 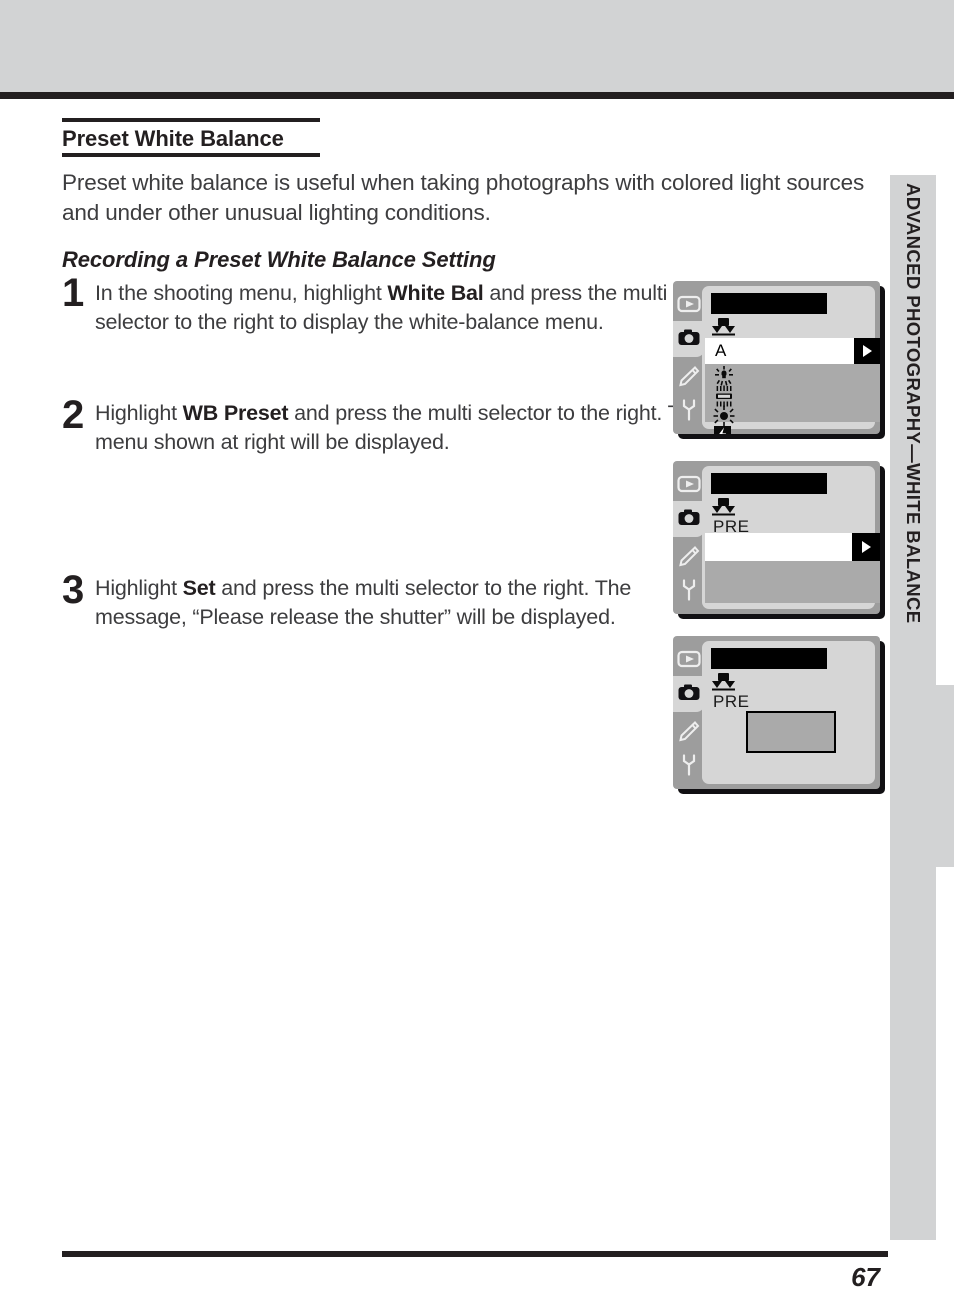 What do you see at coordinates (435, 293) in the screenshot?
I see `step-1-emphasis: White Bal` at bounding box center [435, 293].